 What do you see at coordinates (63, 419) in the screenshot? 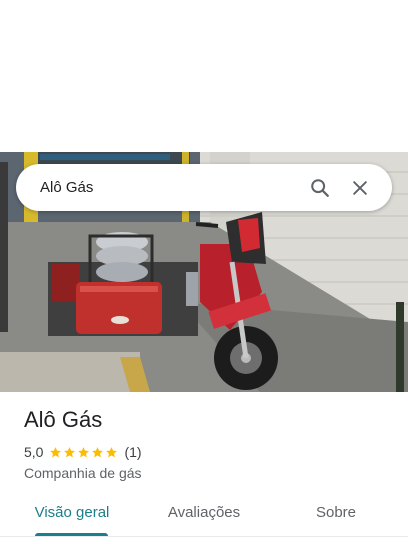
I see `place-name: Alô Gás` at bounding box center [63, 419].